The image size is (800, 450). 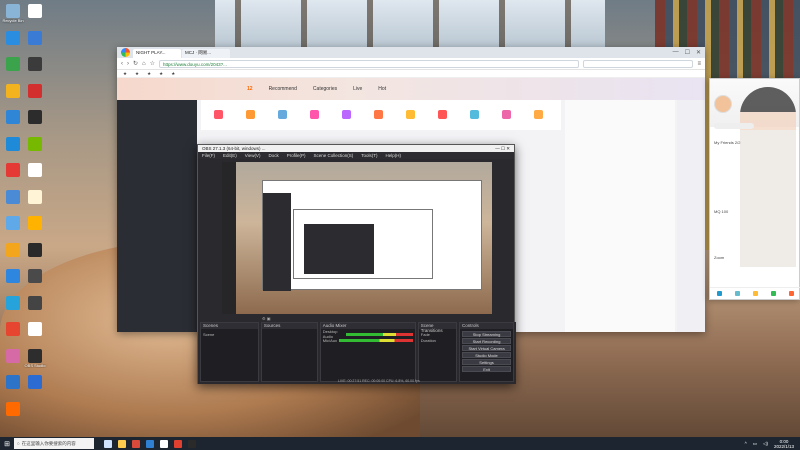 I want to click on qq-file-icon, so click(x=755, y=293).